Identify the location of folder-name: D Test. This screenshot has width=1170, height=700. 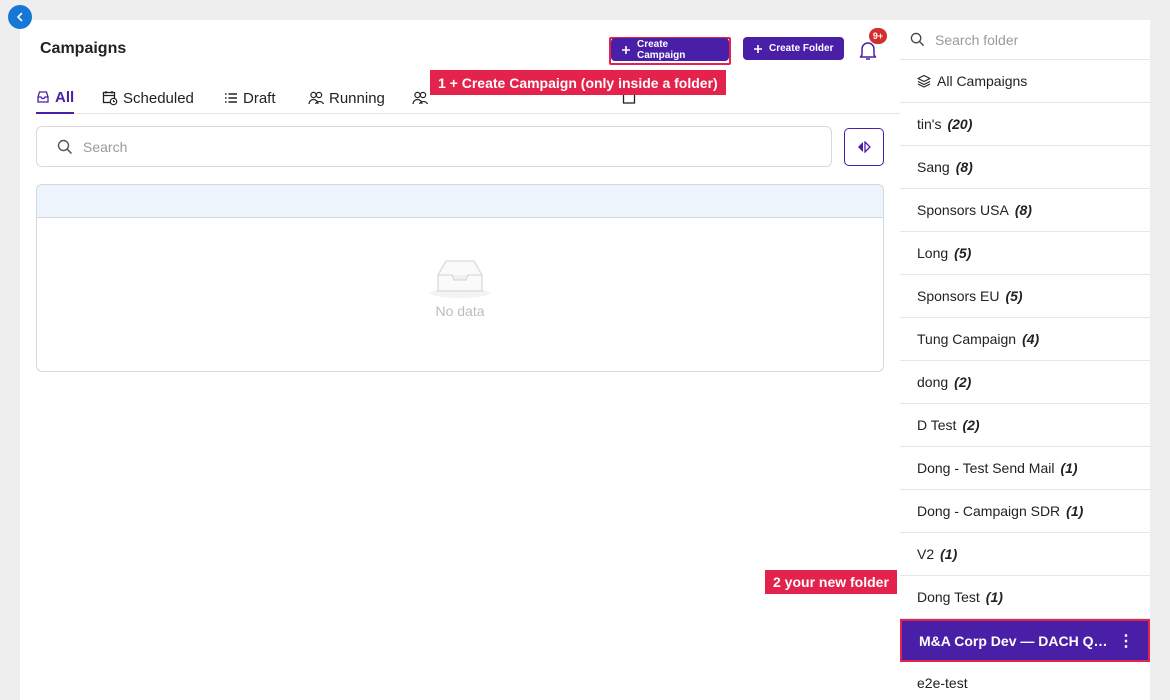
(937, 425).